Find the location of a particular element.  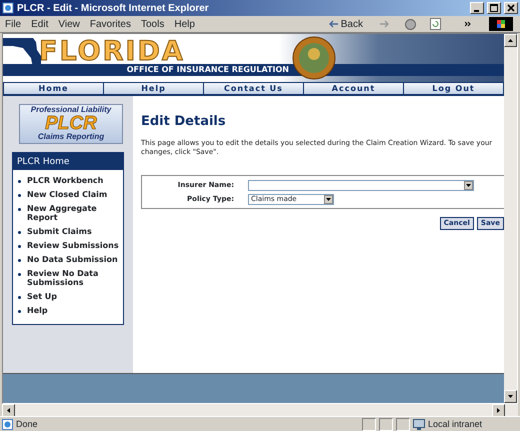

sidebar-link: Review Submissions is located at coordinates (73, 245).